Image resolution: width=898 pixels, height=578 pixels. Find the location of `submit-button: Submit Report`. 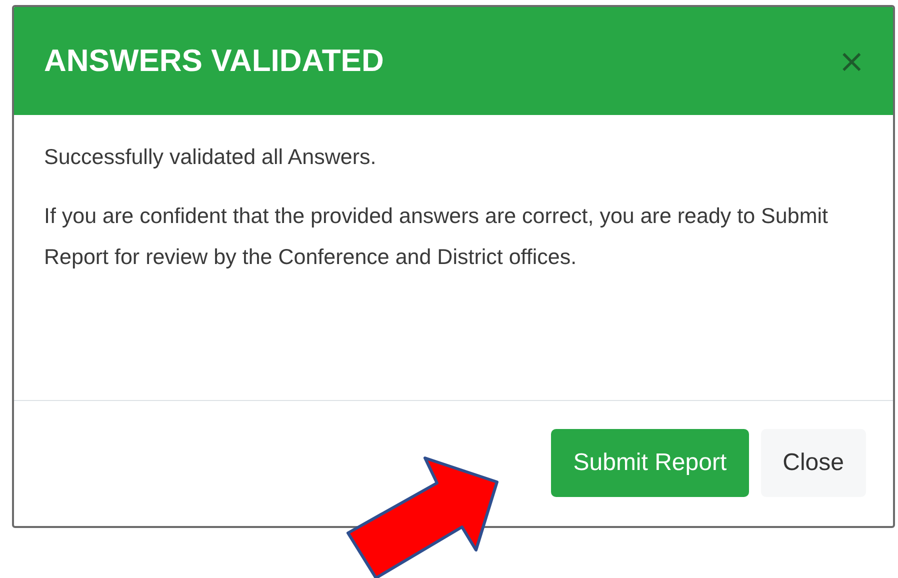

submit-button: Submit Report is located at coordinates (650, 463).